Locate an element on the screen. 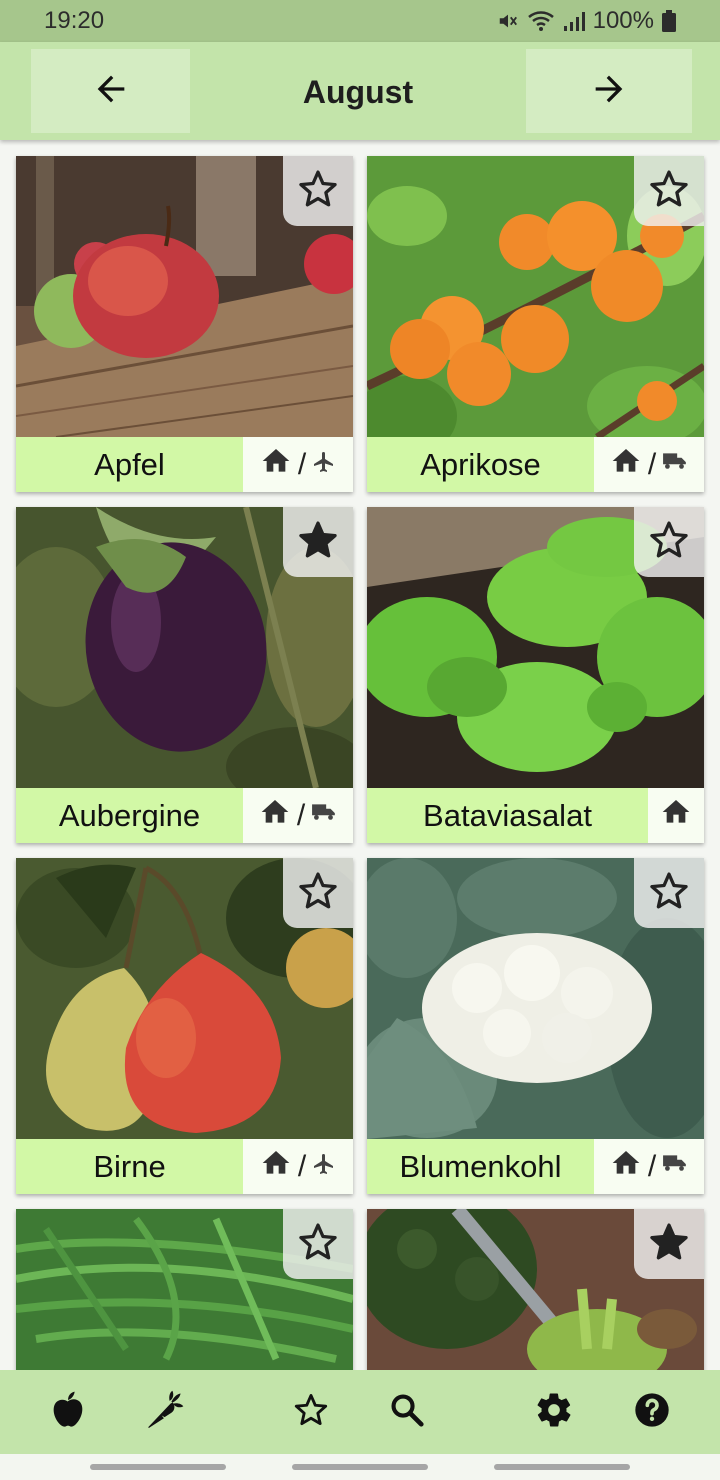  status-time: 19:20 is located at coordinates (74, 20).